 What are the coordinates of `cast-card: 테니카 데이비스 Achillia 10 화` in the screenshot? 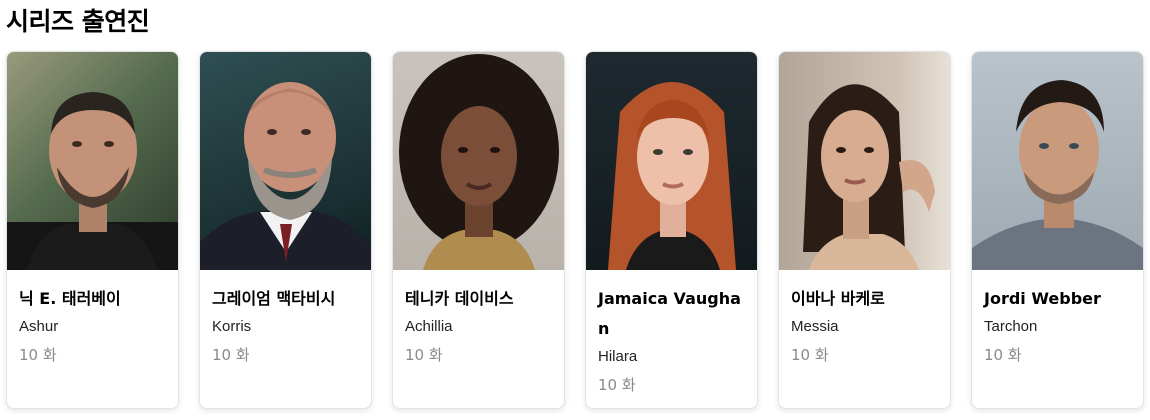 It's located at (478, 230).